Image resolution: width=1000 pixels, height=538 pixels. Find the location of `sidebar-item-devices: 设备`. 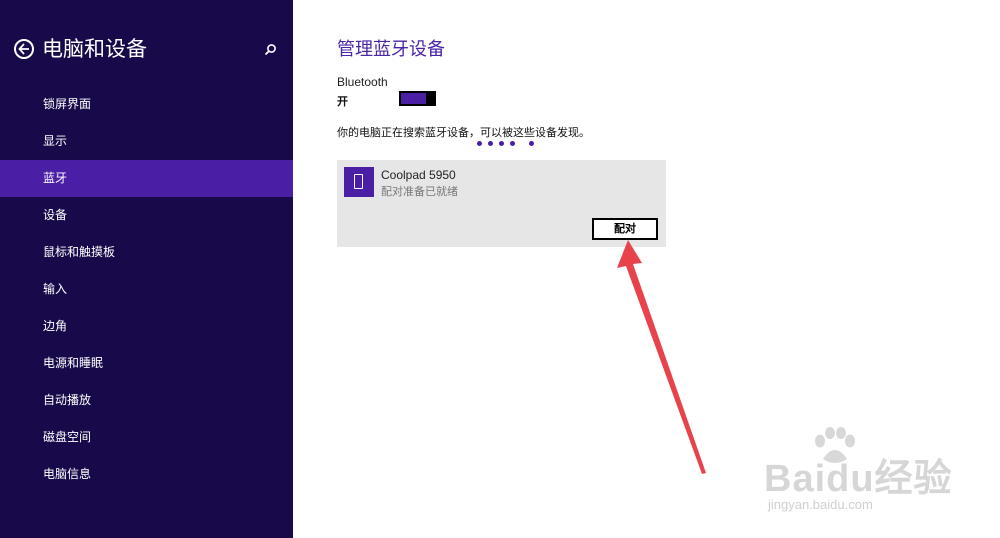

sidebar-item-devices: 设备 is located at coordinates (146, 215).